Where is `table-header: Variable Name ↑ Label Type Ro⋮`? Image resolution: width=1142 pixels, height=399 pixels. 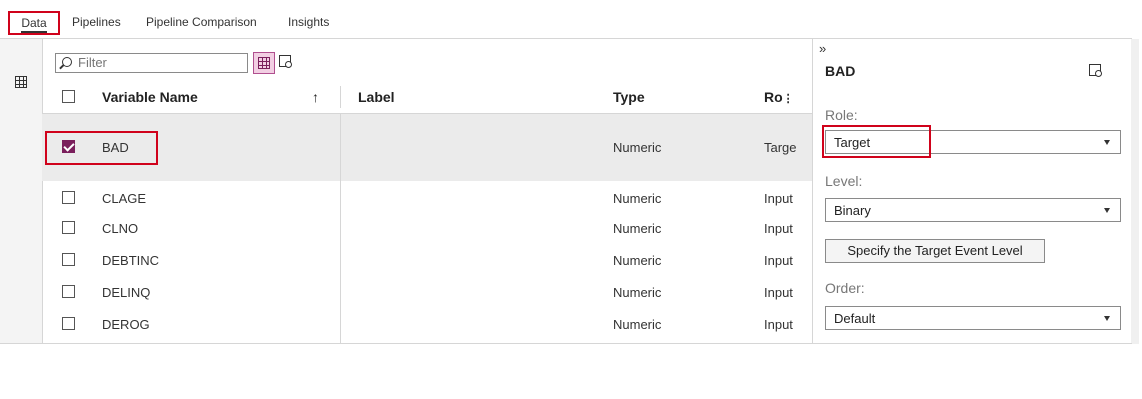
table-header: Variable Name ↑ Label Type Ro⋮ is located at coordinates (427, 97).